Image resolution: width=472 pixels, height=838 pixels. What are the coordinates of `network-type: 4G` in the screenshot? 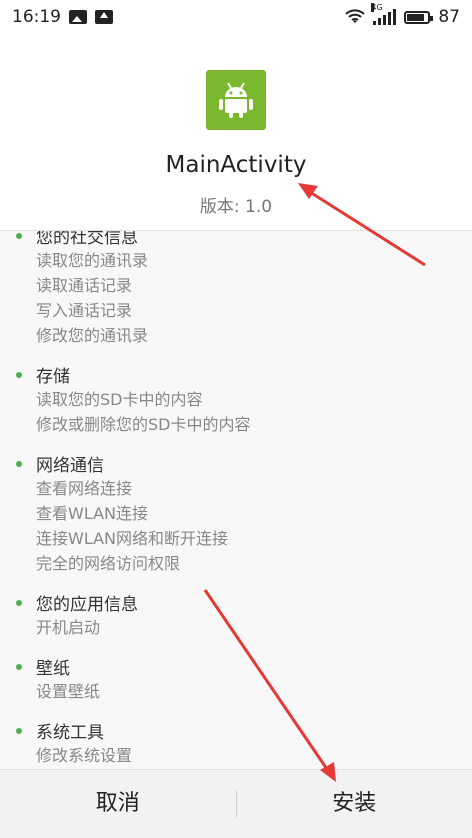 It's located at (372, 7).